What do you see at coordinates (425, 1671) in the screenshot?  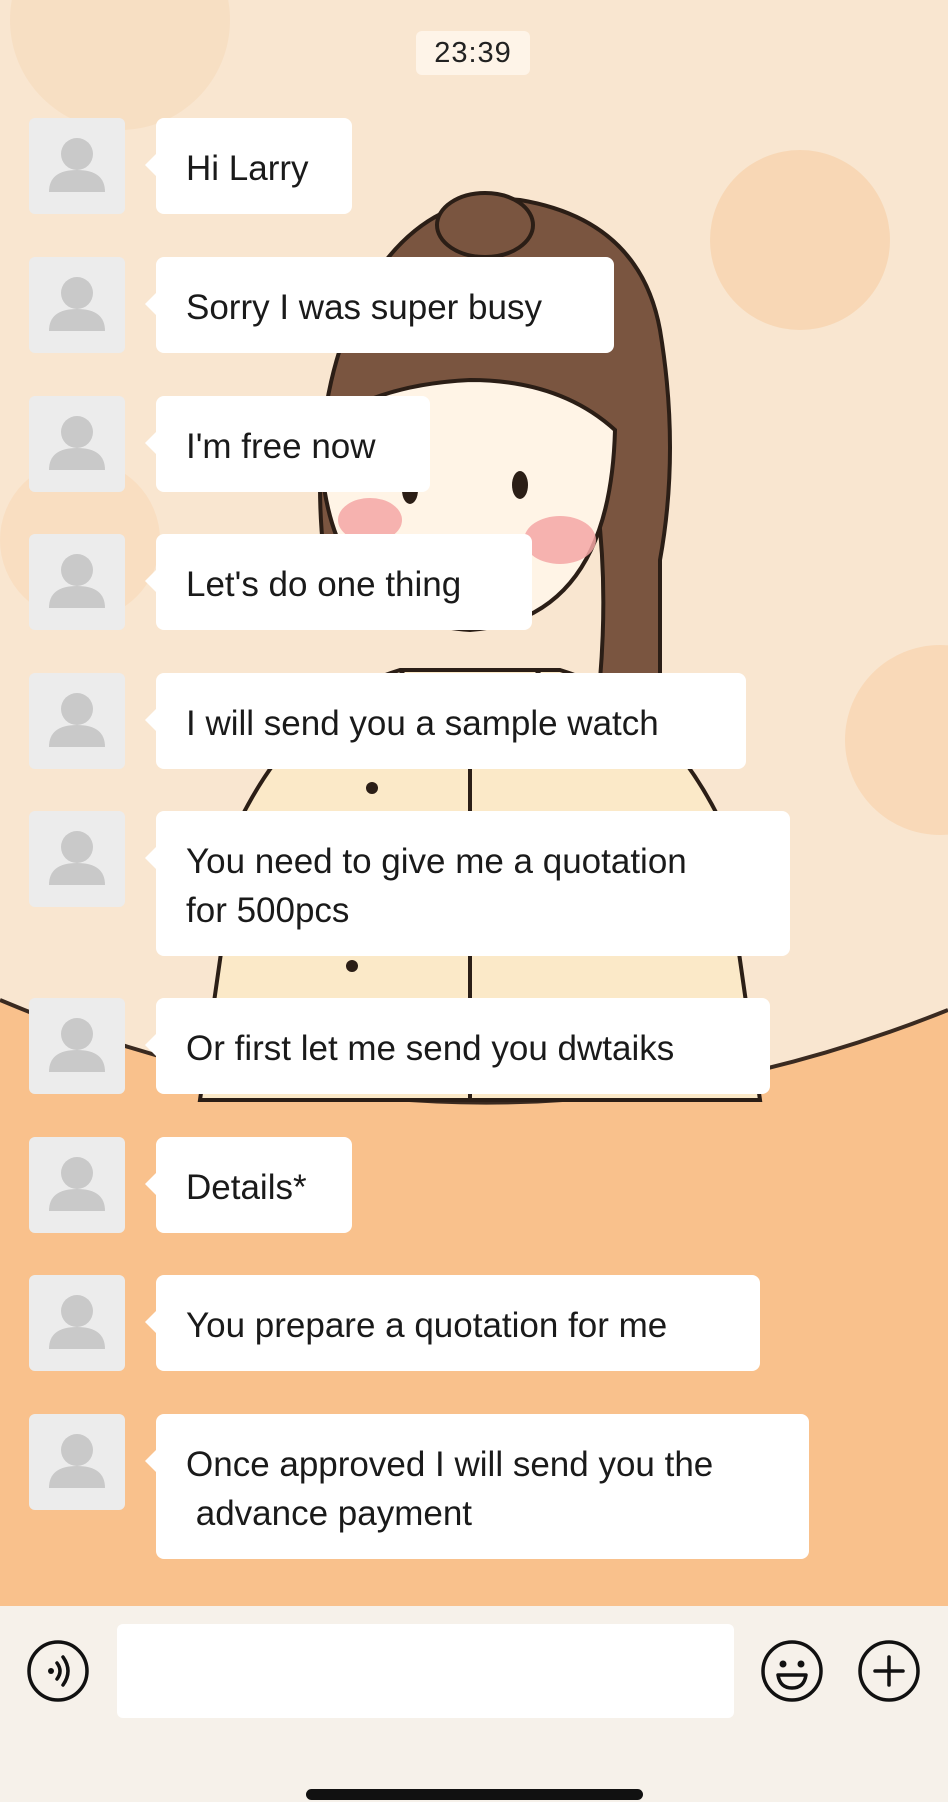 I see `message-input` at bounding box center [425, 1671].